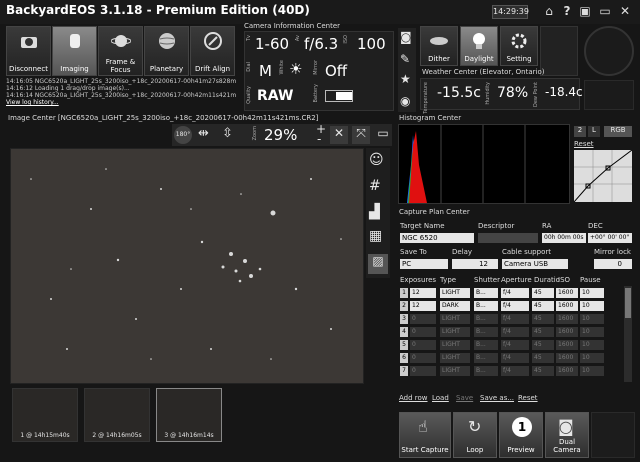  Describe the element at coordinates (117, 415) in the screenshot. I see `thumbnail: 2 @ 14h16m05s` at that location.